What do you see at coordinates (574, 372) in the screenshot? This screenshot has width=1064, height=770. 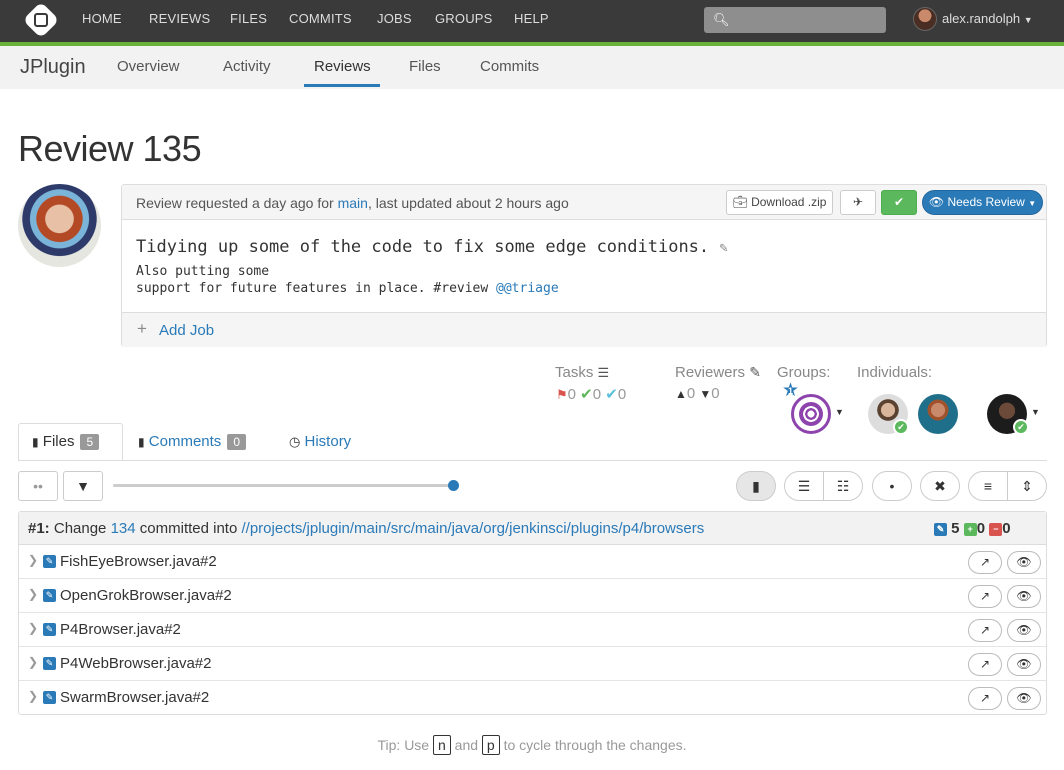 I see `tasks-label-text: Tasks` at bounding box center [574, 372].